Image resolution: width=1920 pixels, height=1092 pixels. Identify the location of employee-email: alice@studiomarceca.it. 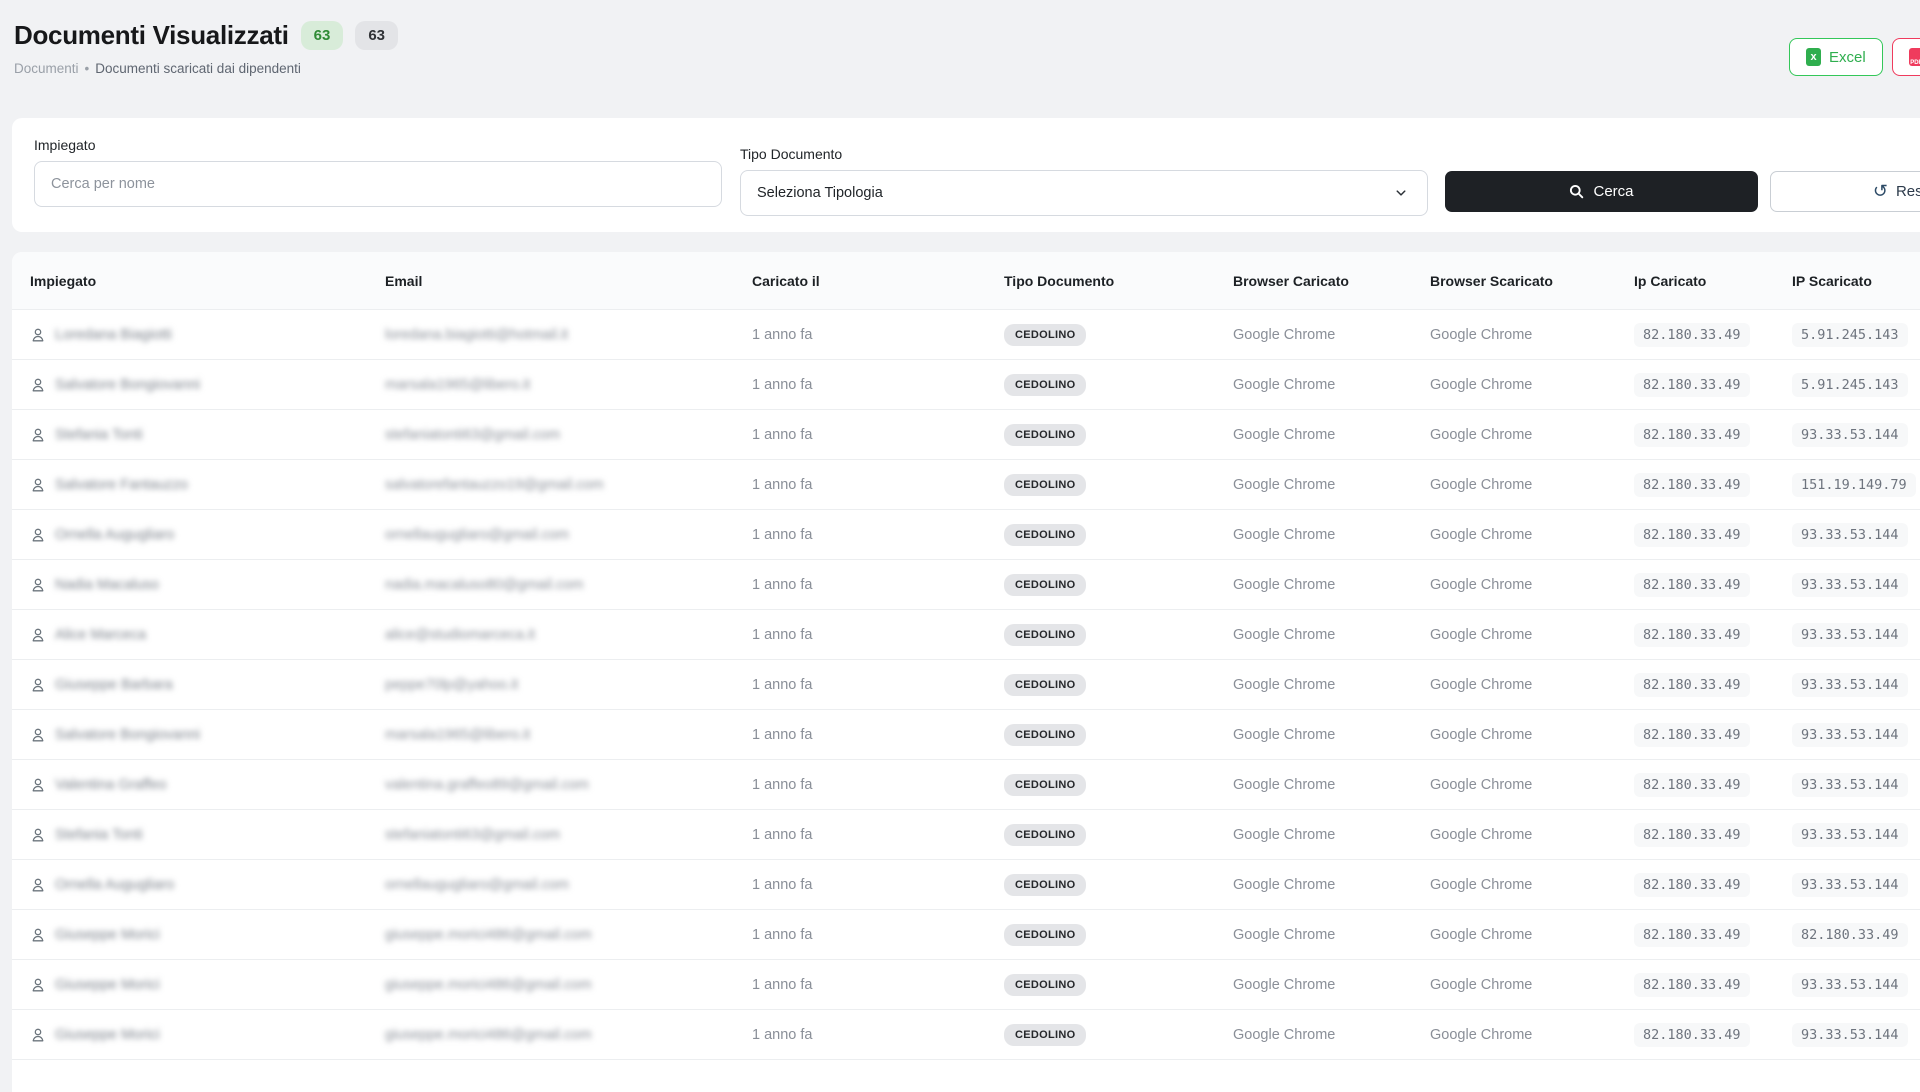
(460, 634).